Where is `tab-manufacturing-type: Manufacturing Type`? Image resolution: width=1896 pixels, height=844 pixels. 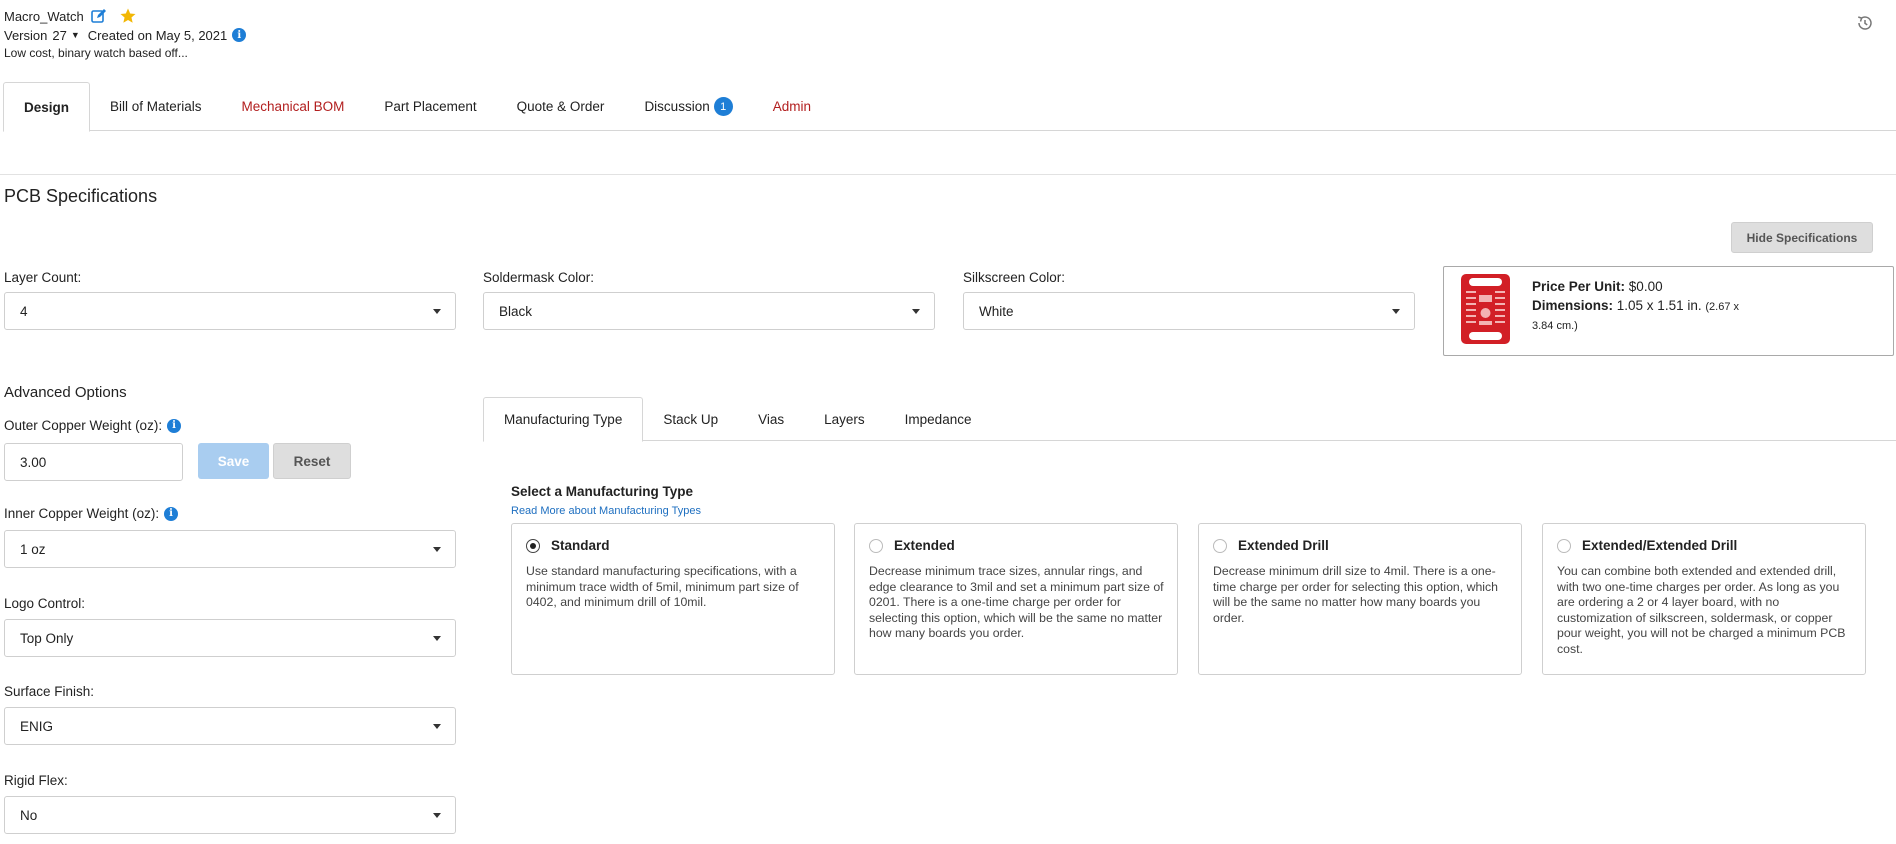
tab-manufacturing-type: Manufacturing Type is located at coordinates (563, 419).